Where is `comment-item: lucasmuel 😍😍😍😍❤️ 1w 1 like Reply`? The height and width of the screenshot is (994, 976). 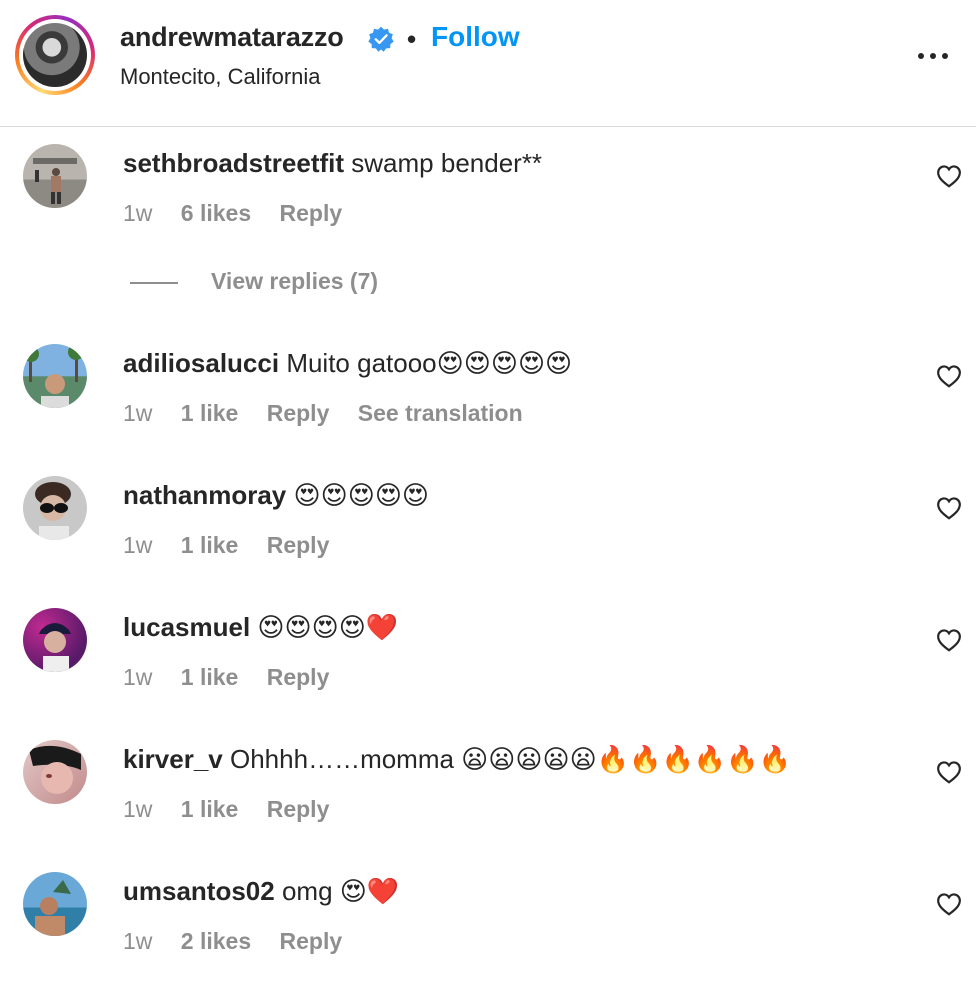 comment-item: lucasmuel 😍😍😍😍❤️ 1w 1 like Reply is located at coordinates (488, 653).